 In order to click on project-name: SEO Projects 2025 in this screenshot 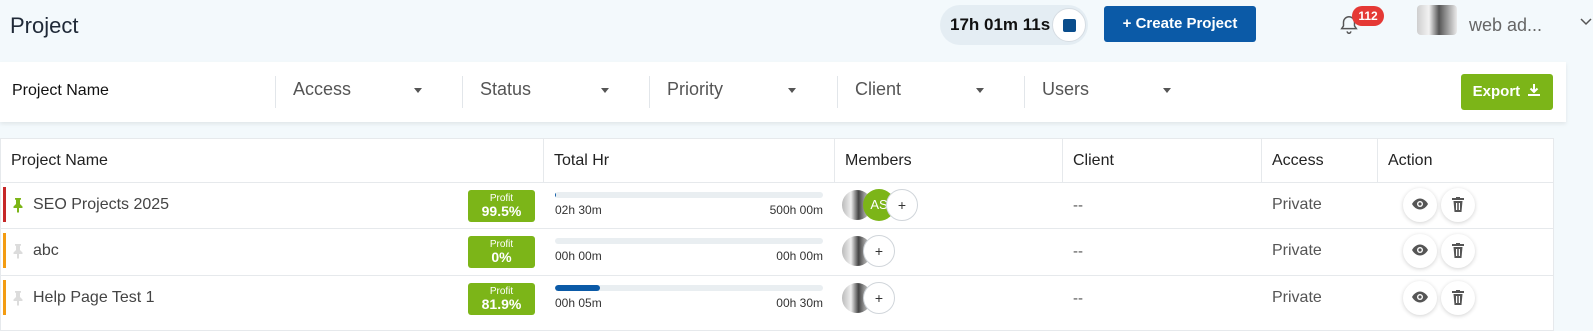, I will do `click(101, 205)`.